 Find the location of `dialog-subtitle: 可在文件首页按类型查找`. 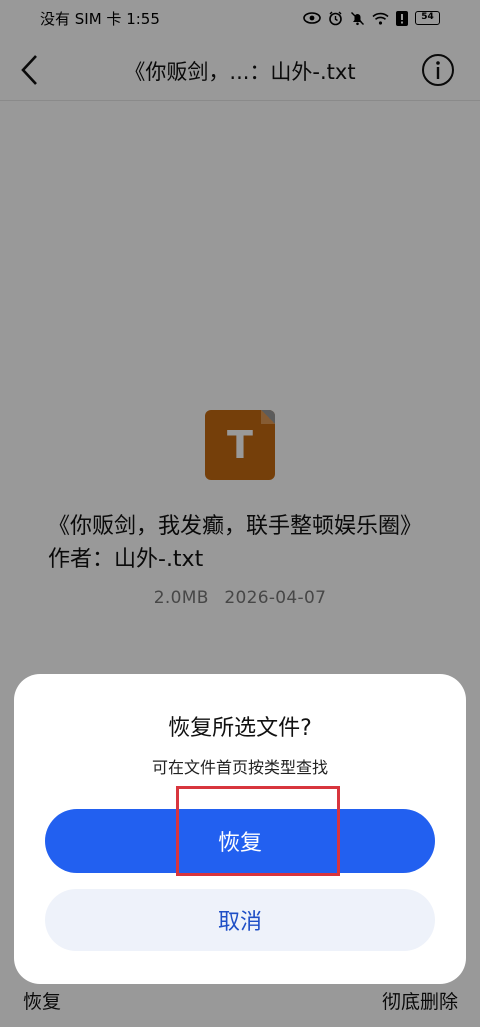

dialog-subtitle: 可在文件首页按类型查找 is located at coordinates (239, 767).